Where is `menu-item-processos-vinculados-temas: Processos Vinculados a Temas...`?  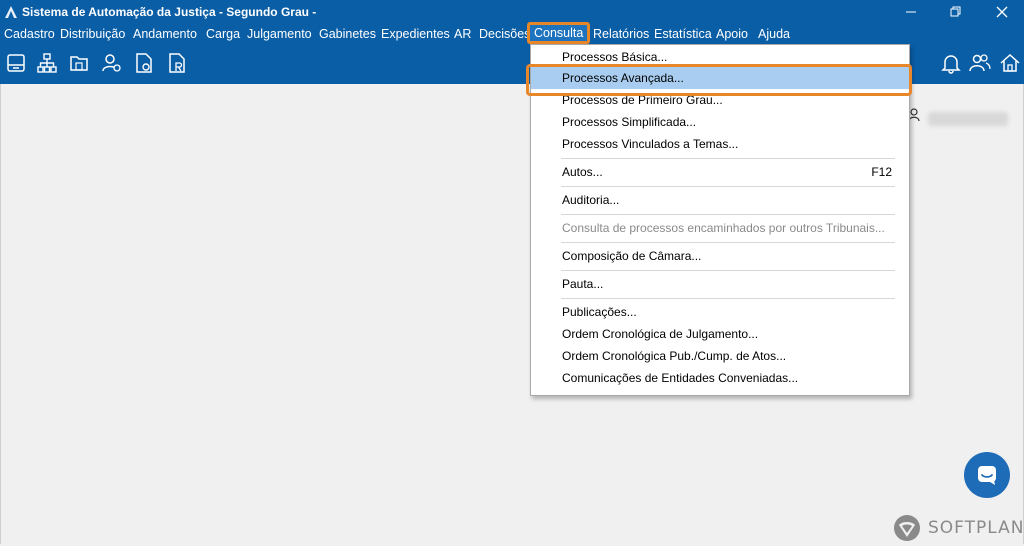
menu-item-processos-vinculados-temas: Processos Vinculados a Temas... is located at coordinates (720, 144).